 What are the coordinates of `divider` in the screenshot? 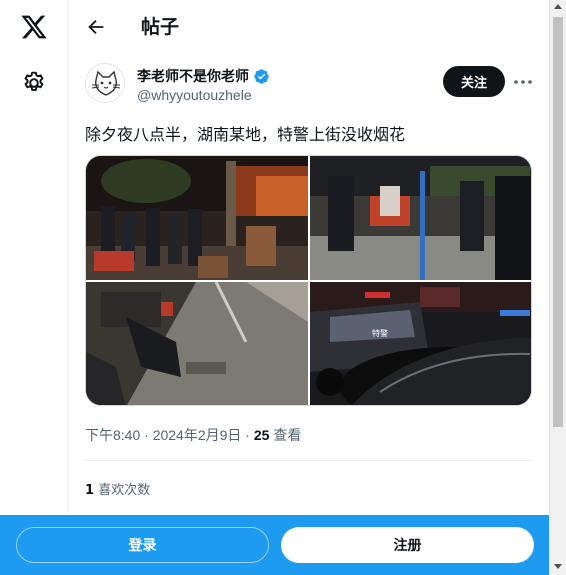 It's located at (308, 460).